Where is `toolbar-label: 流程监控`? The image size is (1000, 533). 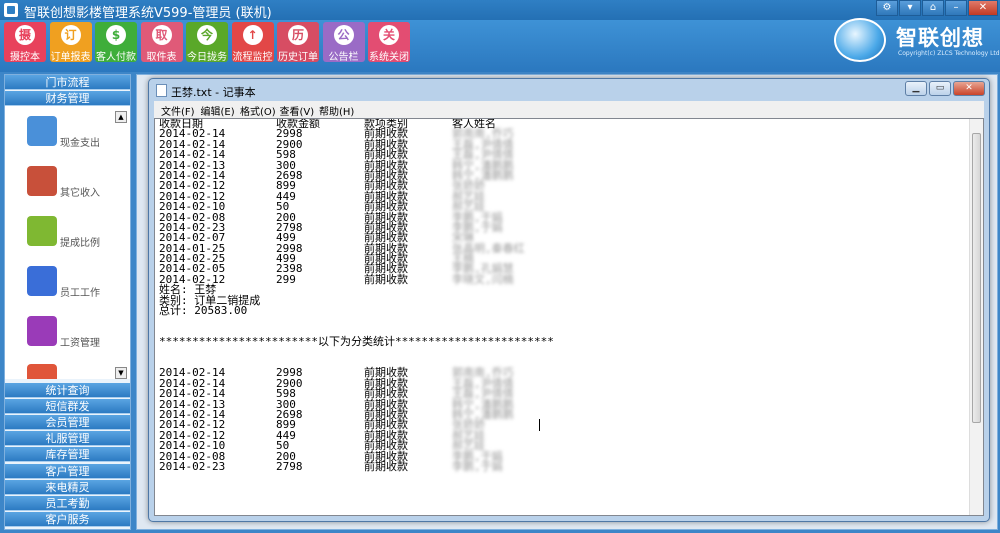
toolbar-label: 流程监控 is located at coordinates (252, 57).